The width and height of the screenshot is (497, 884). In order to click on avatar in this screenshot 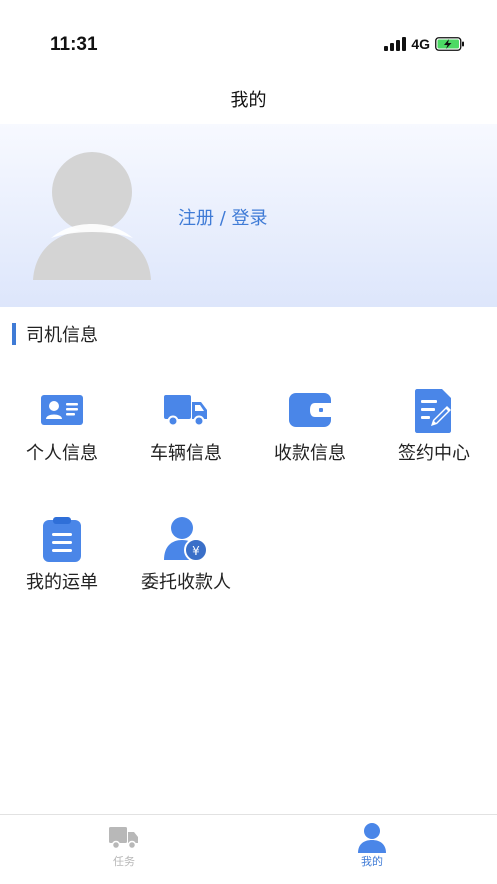, I will do `click(92, 215)`.